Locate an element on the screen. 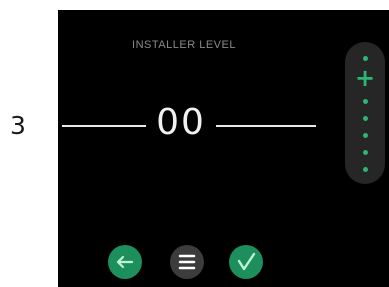 This screenshot has height=287, width=389. value-display: 00 is located at coordinates (181, 122).